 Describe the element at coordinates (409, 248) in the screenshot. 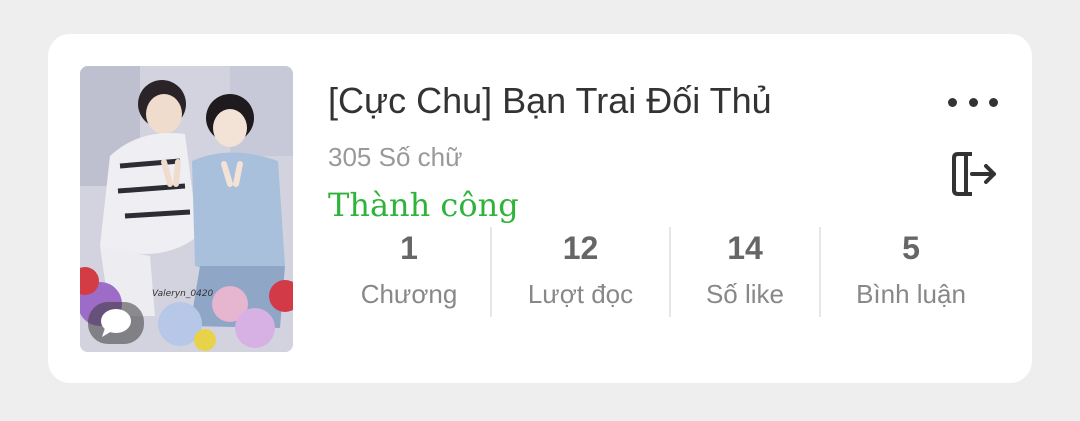

I see `stat-value: 1` at that location.